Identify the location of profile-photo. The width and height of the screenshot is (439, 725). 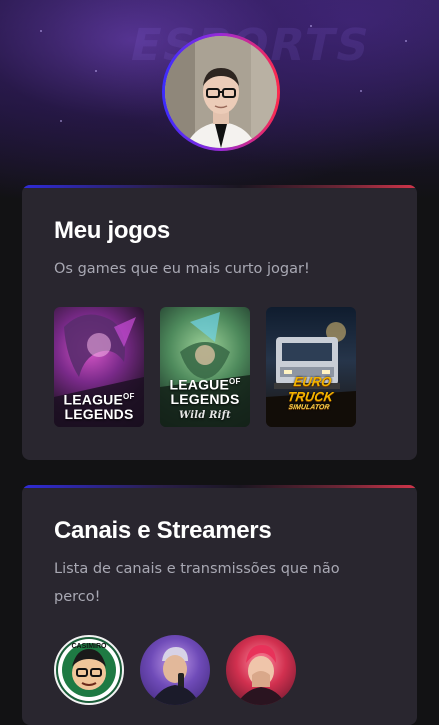
(221, 92).